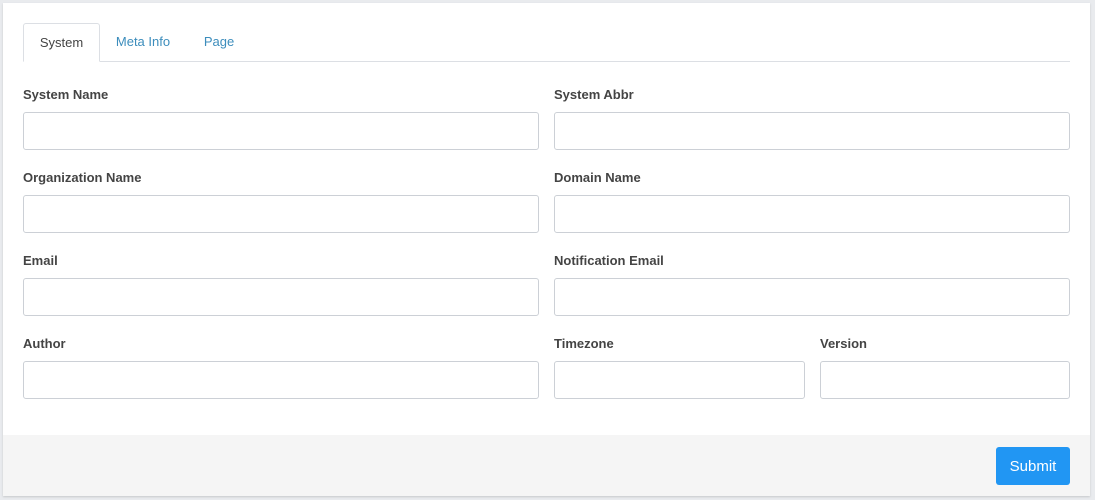 The image size is (1095, 500). I want to click on email-input, so click(281, 297).